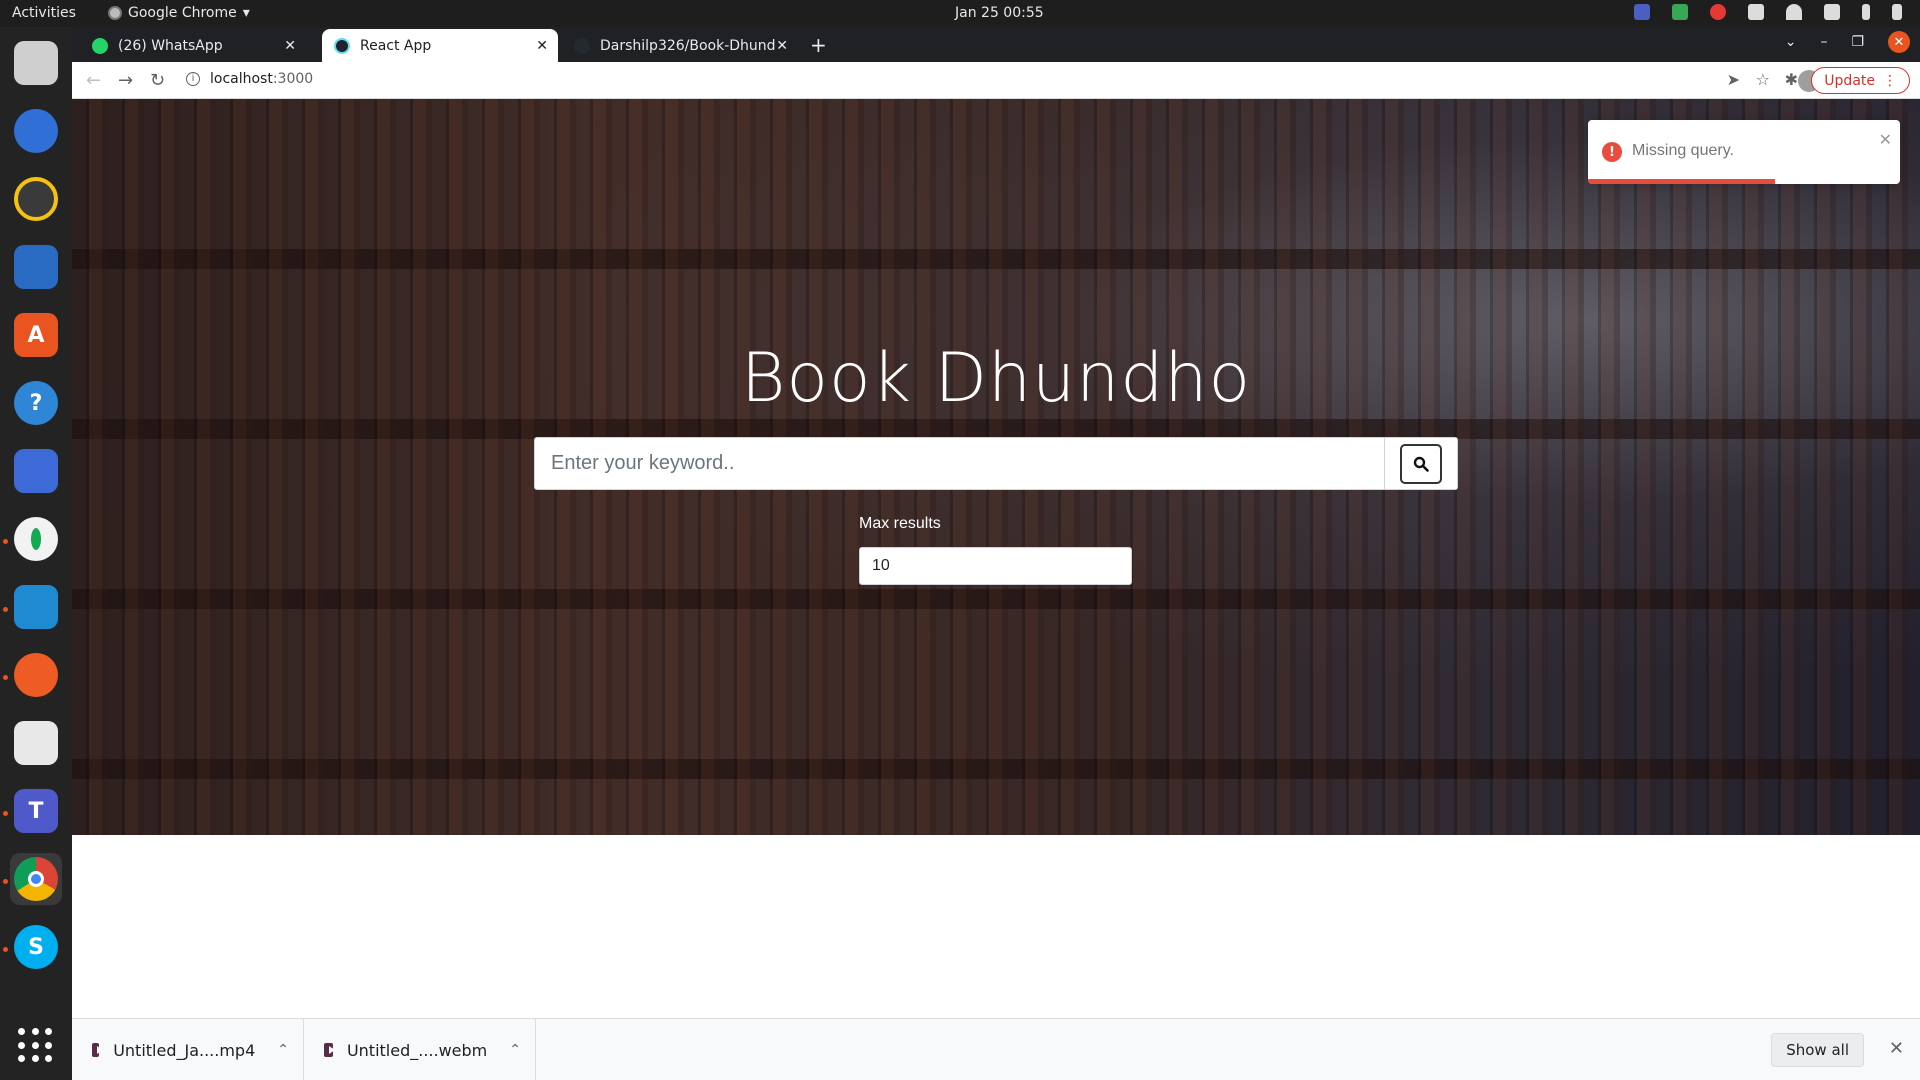  Describe the element at coordinates (1612, 152) in the screenshot. I see `error-icon: !` at that location.